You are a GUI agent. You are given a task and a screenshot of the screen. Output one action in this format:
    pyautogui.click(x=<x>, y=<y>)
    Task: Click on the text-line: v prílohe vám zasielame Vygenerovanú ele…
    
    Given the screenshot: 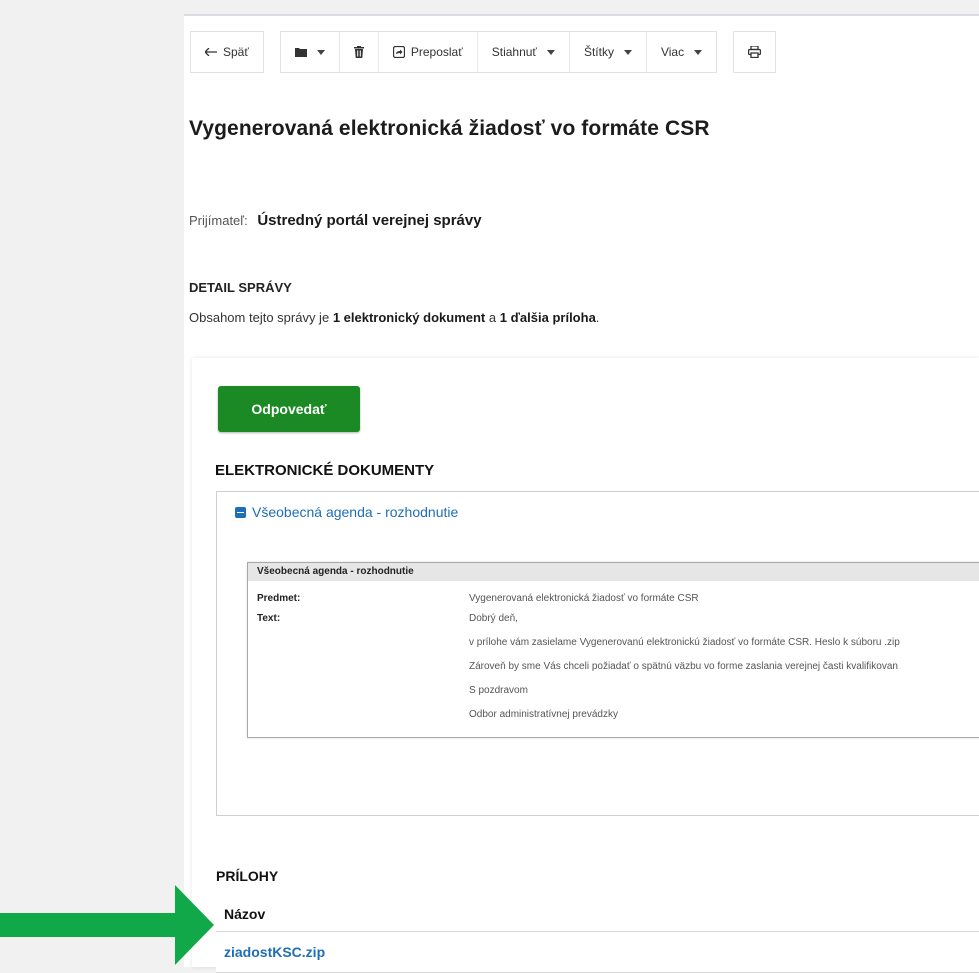 What is the action you would take?
    pyautogui.click(x=684, y=642)
    